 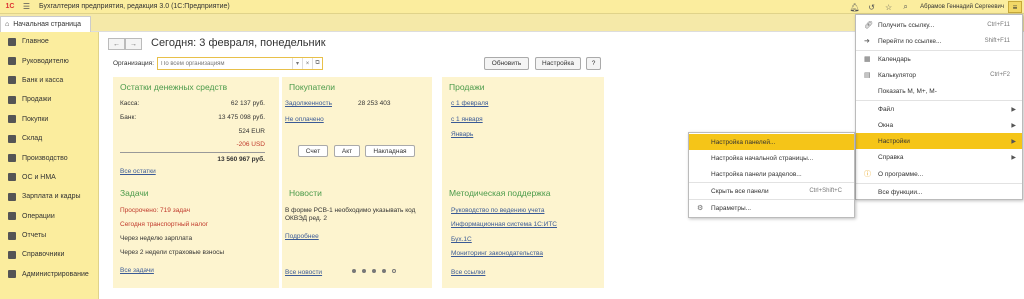 I want to click on help-button: ?, so click(x=593, y=63).